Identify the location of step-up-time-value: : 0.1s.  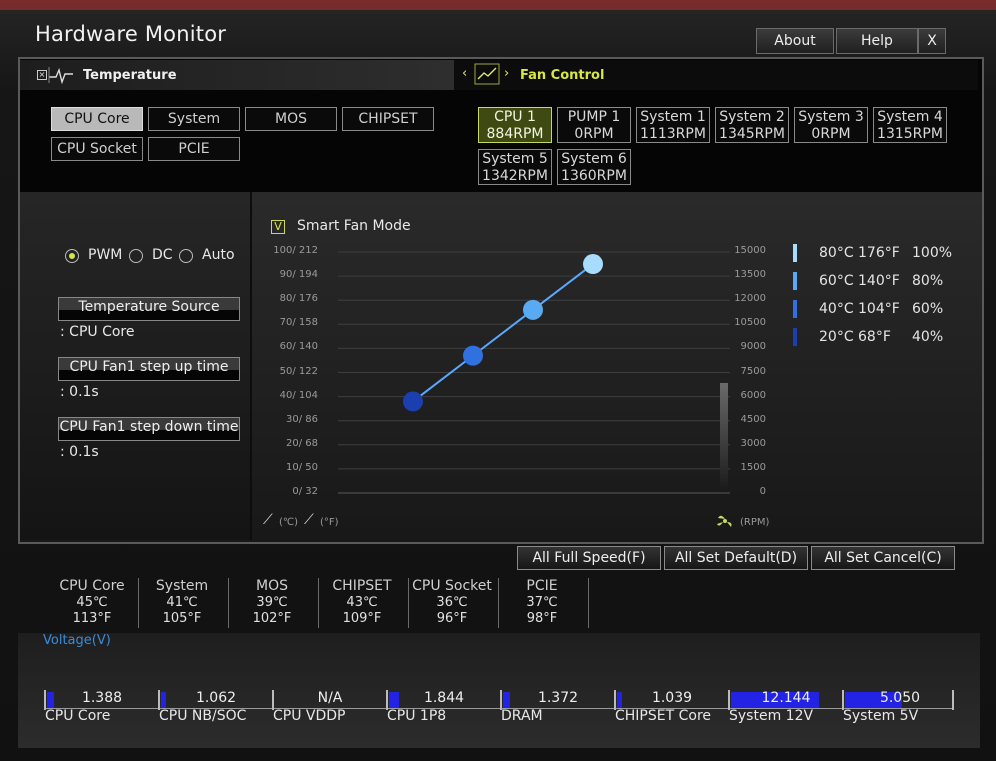
(79, 392).